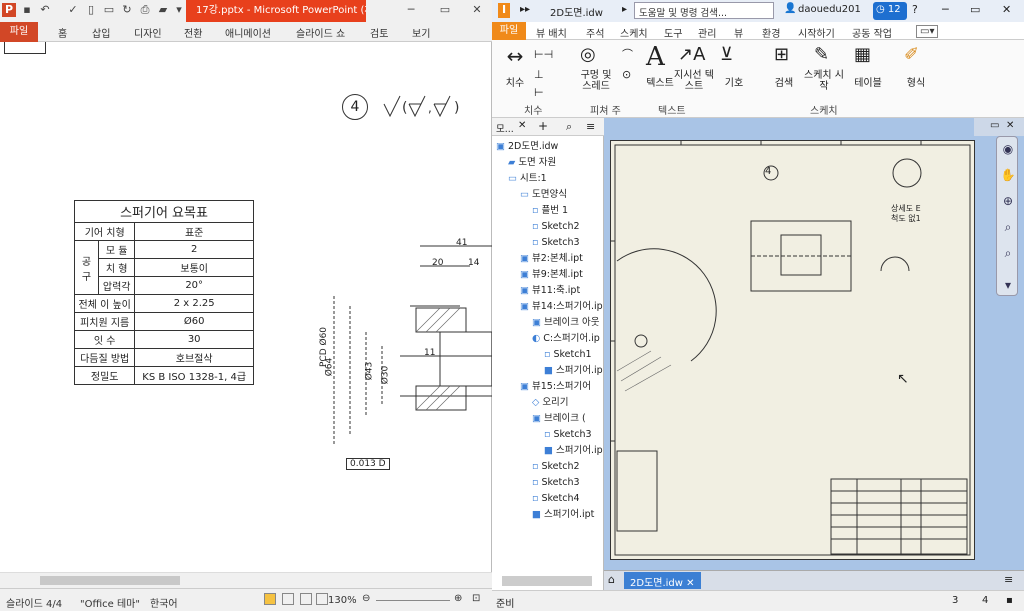 The height and width of the screenshot is (611, 1024). Describe the element at coordinates (127, 10) in the screenshot. I see `refresh-icon: ↻` at that location.